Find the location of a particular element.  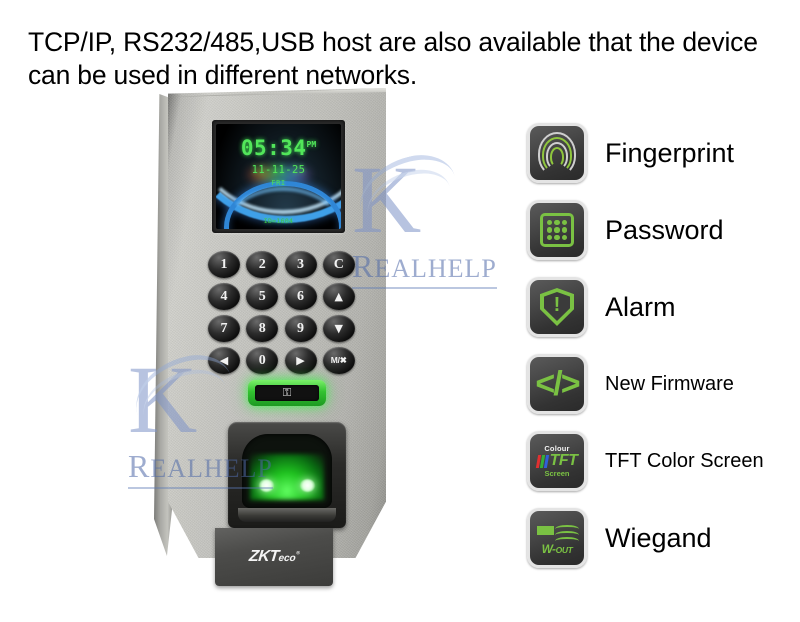

key-2: 2 is located at coordinates (262, 264).